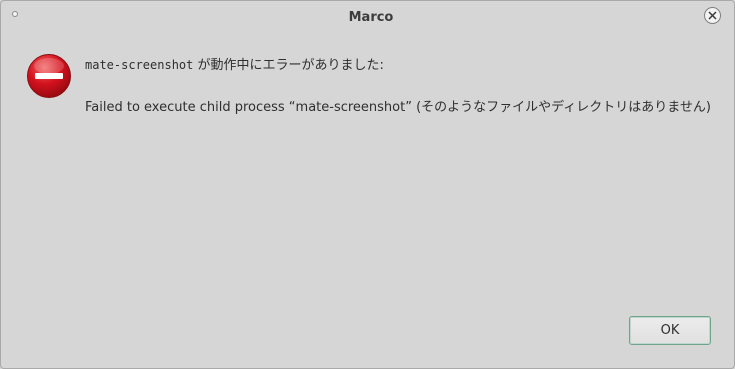  Describe the element at coordinates (670, 330) in the screenshot. I see `ok-button: OK` at that location.